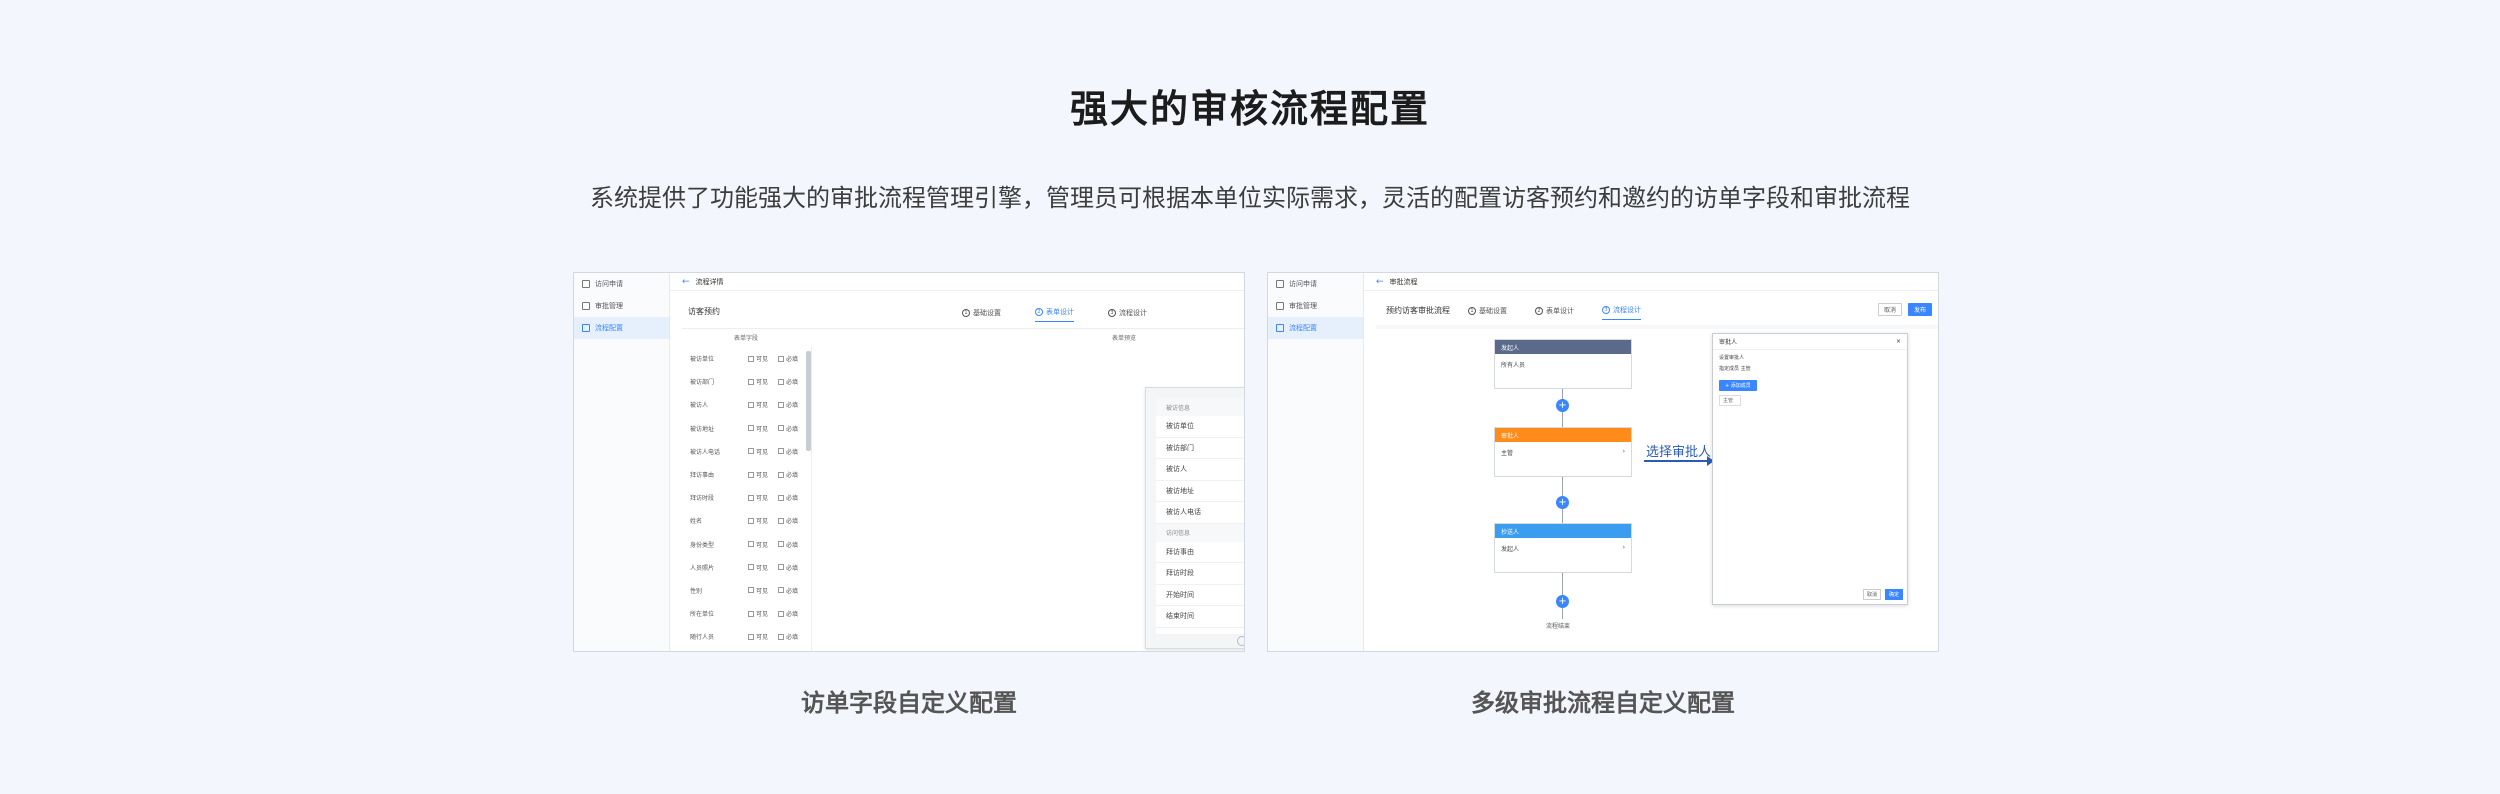  I want to click on node-body: 所有人员, so click(1513, 365).